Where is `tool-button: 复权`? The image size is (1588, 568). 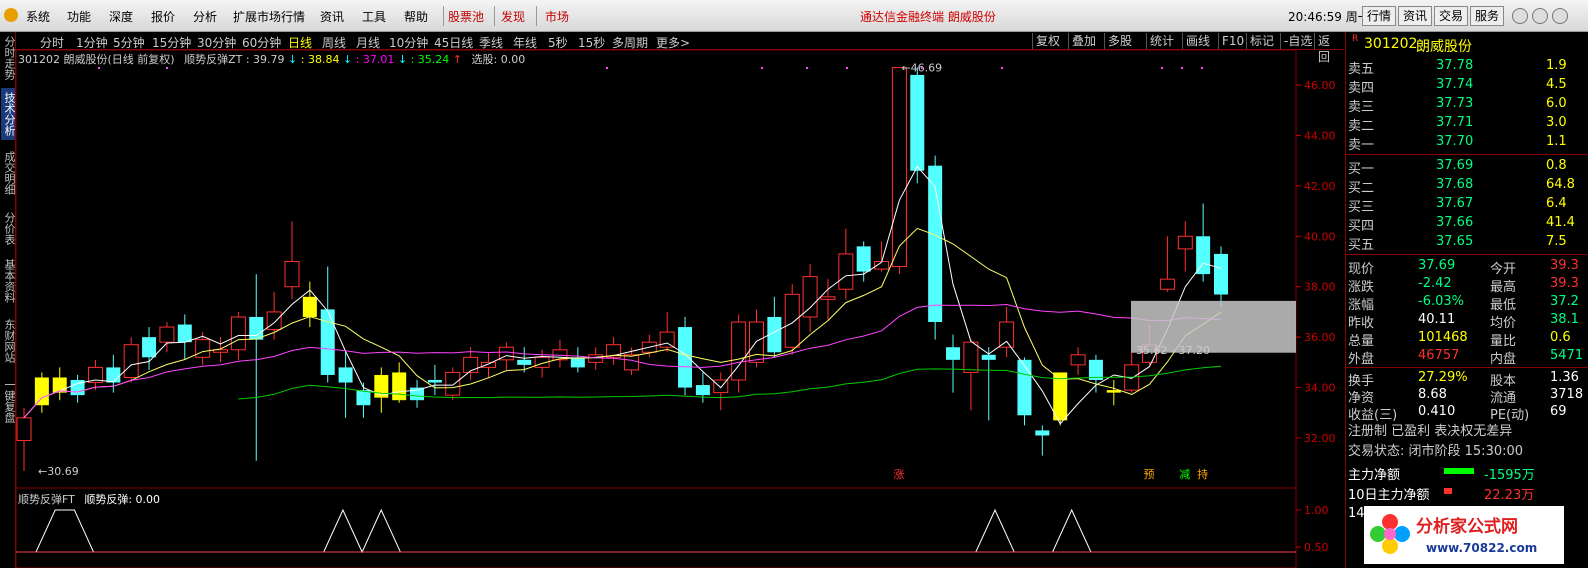 tool-button: 复权 is located at coordinates (1047, 41).